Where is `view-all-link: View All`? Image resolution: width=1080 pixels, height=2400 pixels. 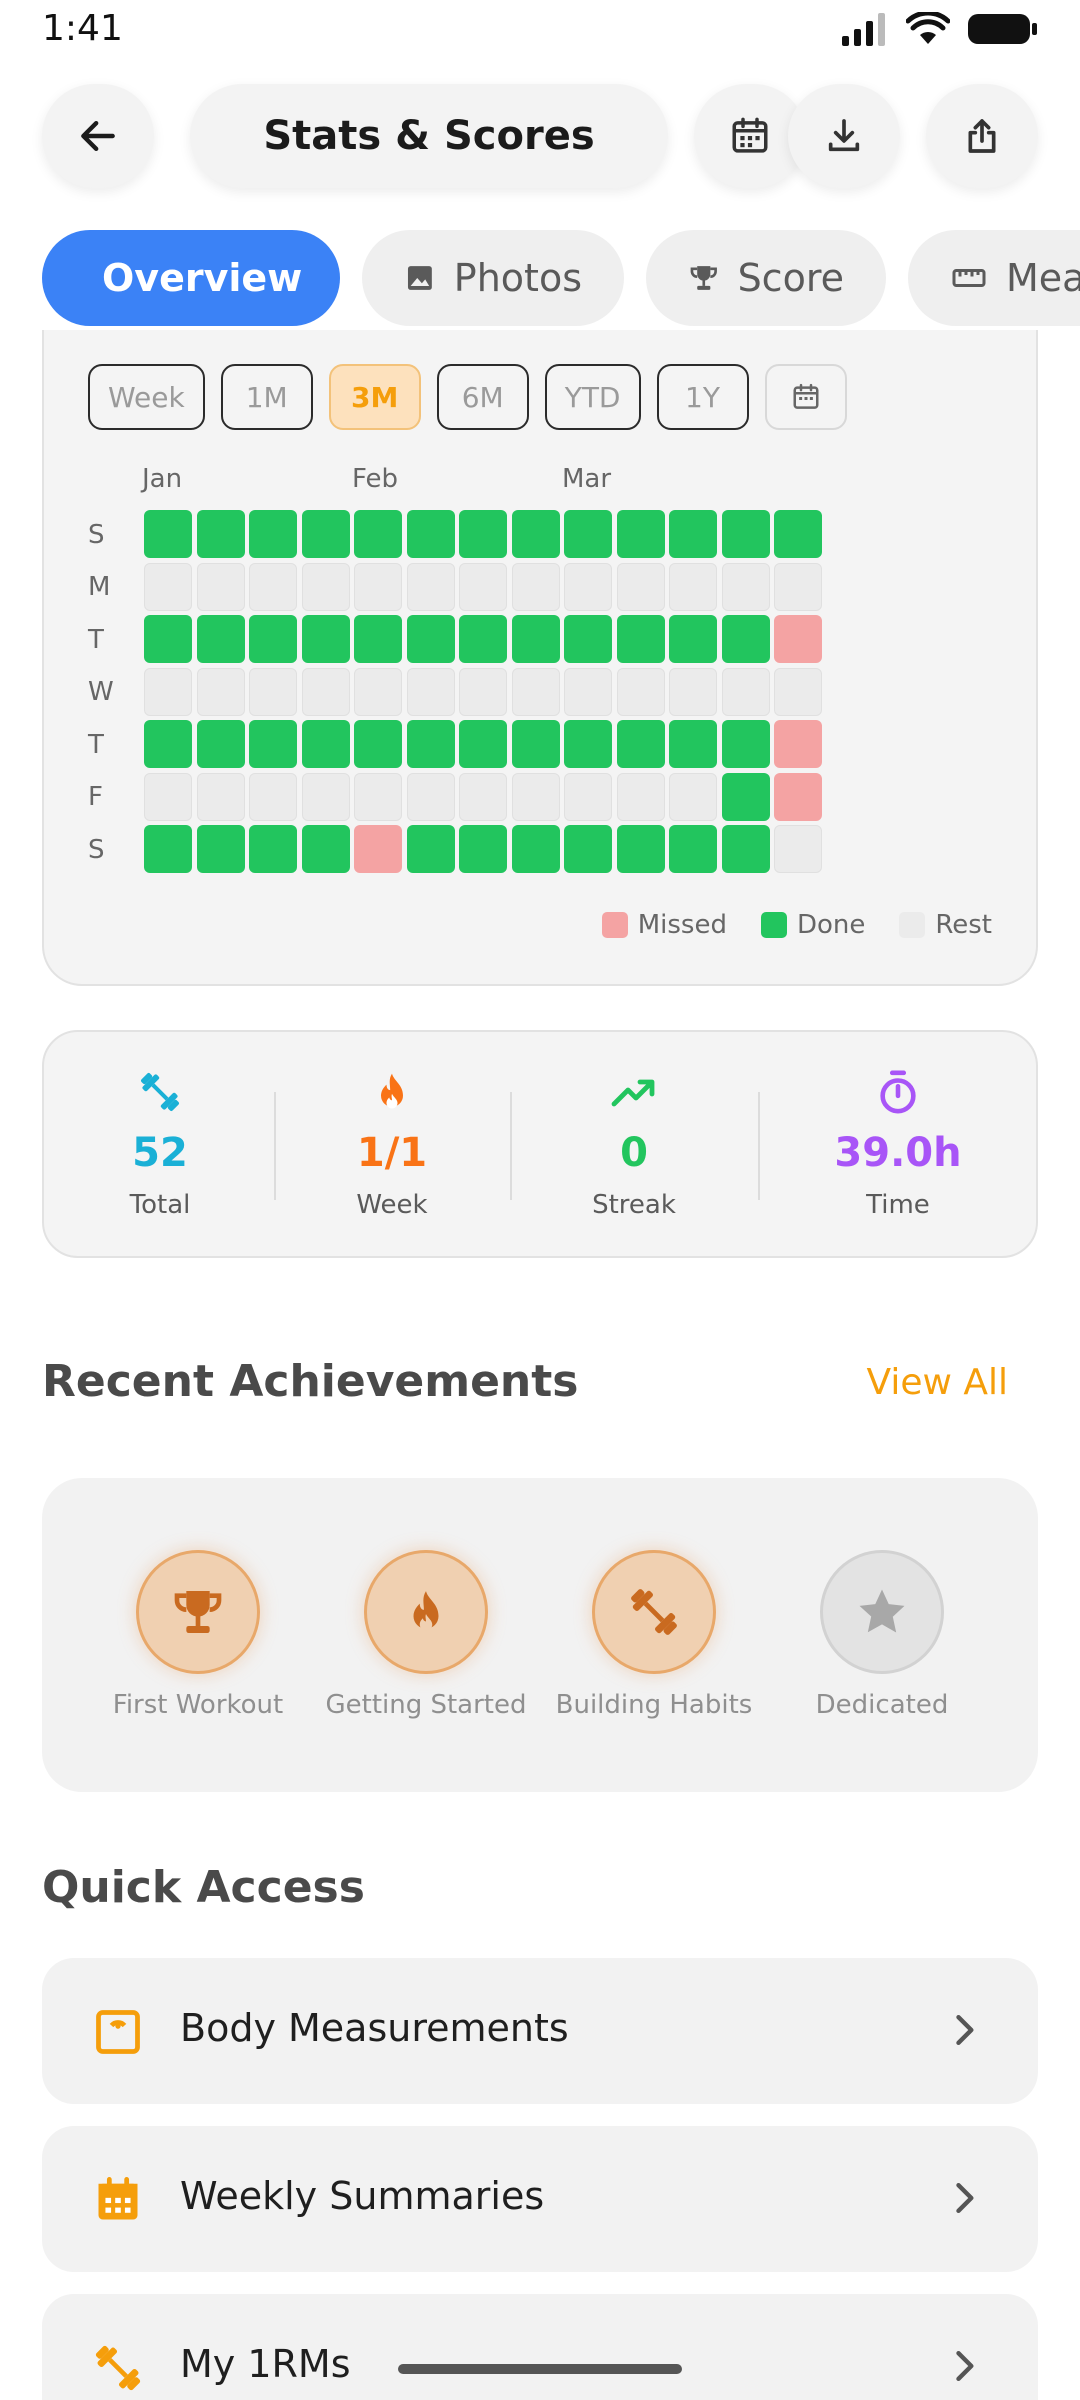 view-all-link: View All is located at coordinates (937, 1382).